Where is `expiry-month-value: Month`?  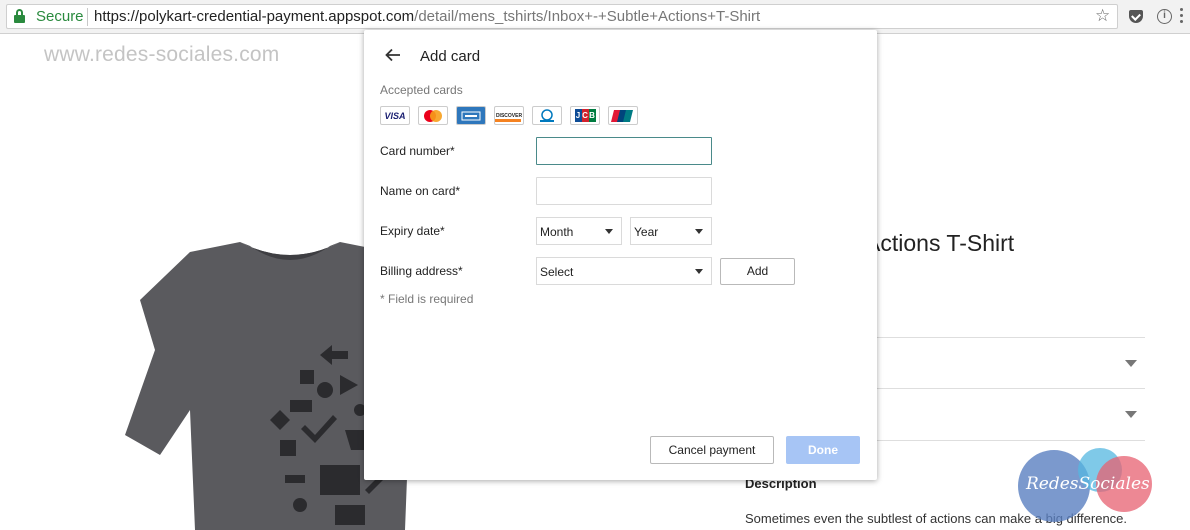
expiry-month-value: Month is located at coordinates (557, 232).